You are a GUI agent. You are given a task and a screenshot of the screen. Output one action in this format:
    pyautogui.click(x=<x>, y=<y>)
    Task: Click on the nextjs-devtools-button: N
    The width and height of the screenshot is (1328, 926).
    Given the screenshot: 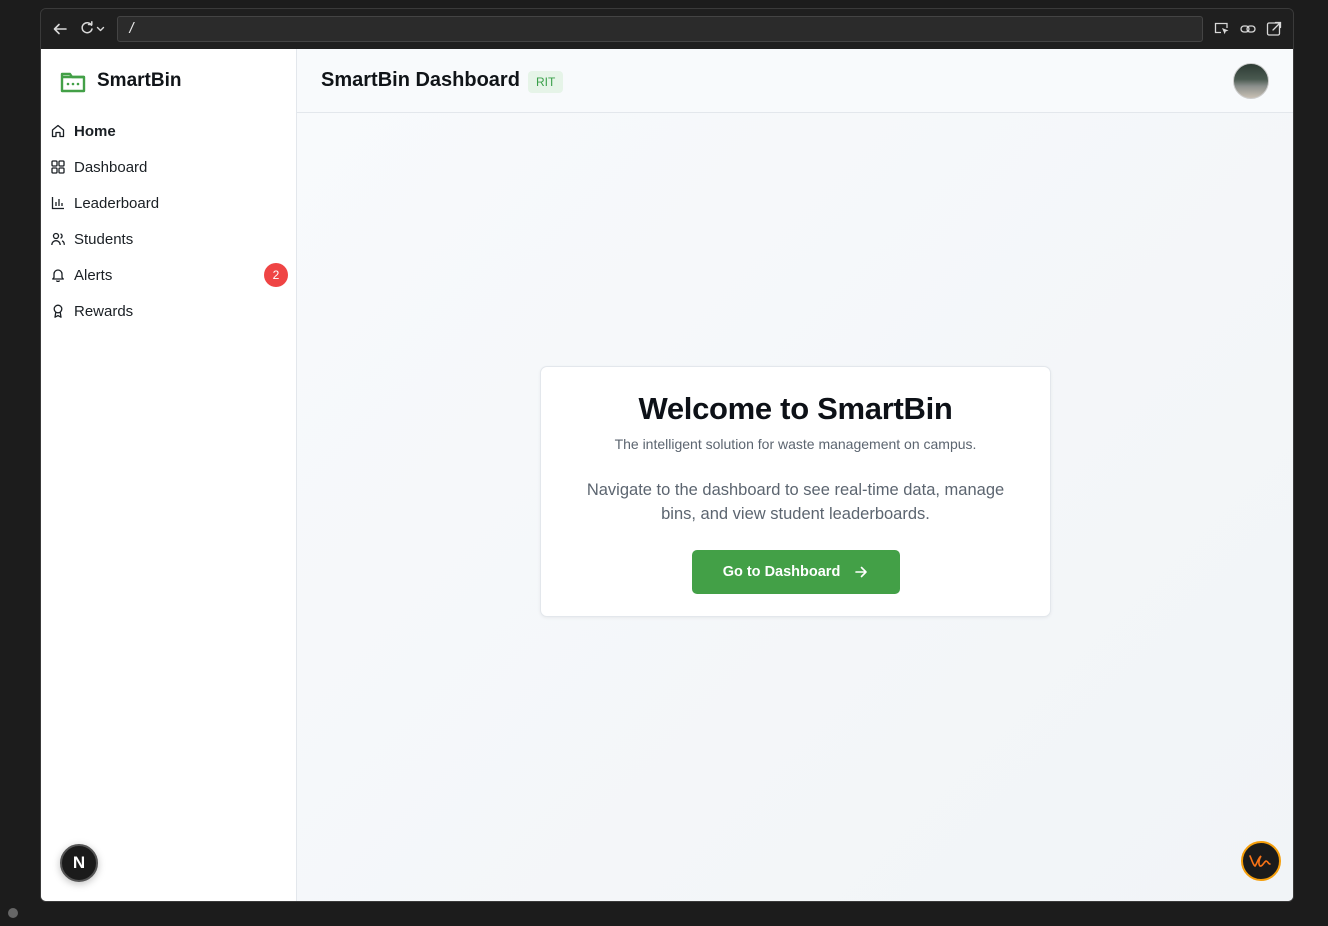 What is the action you would take?
    pyautogui.click(x=79, y=863)
    